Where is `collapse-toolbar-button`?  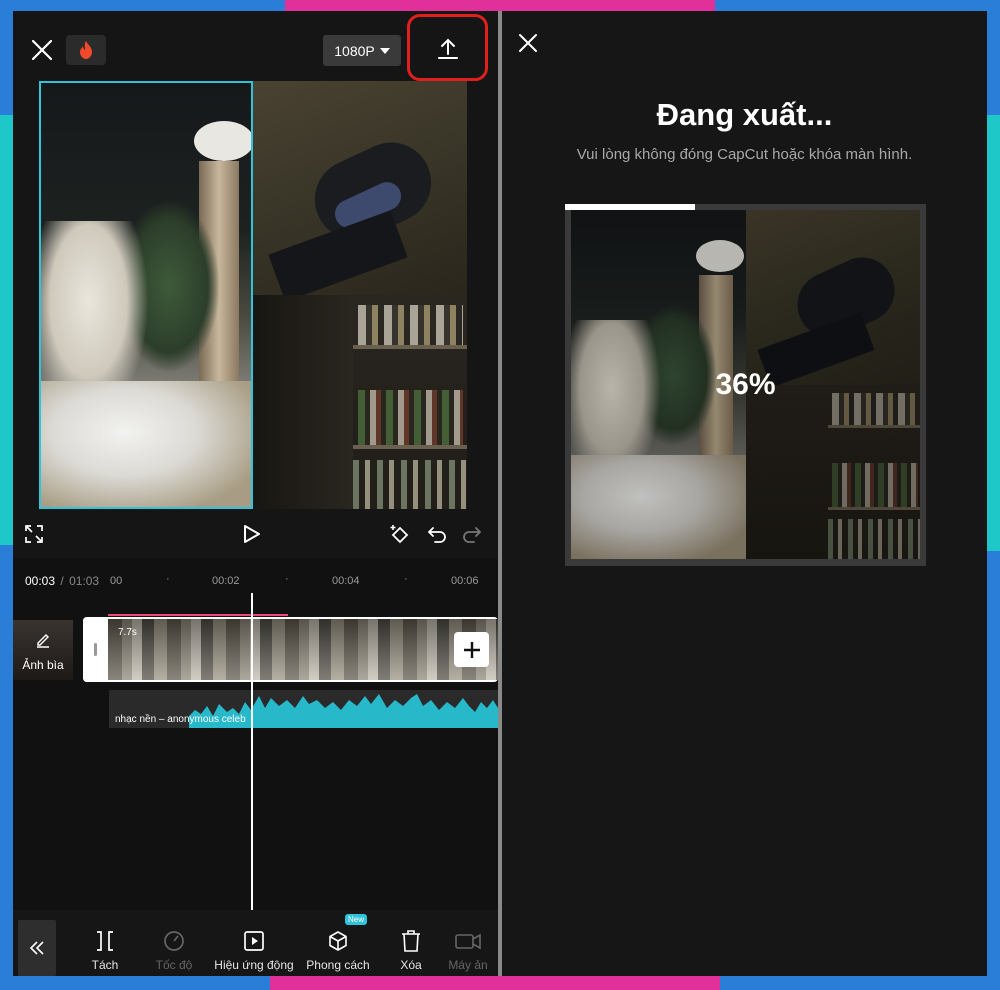
collapse-toolbar-button is located at coordinates (37, 948).